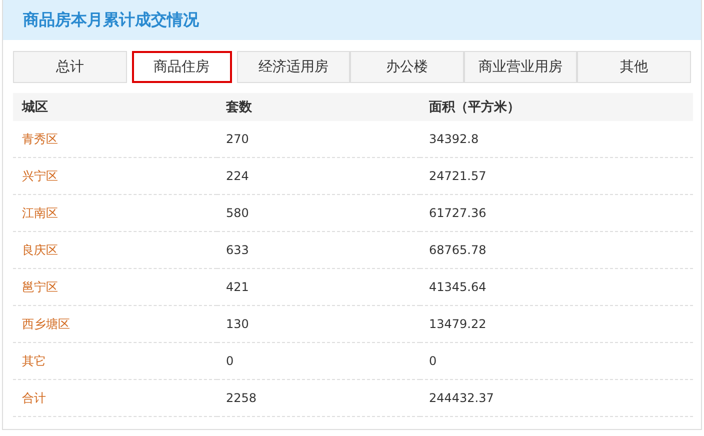  I want to click on table-cell: 270, so click(318, 139).